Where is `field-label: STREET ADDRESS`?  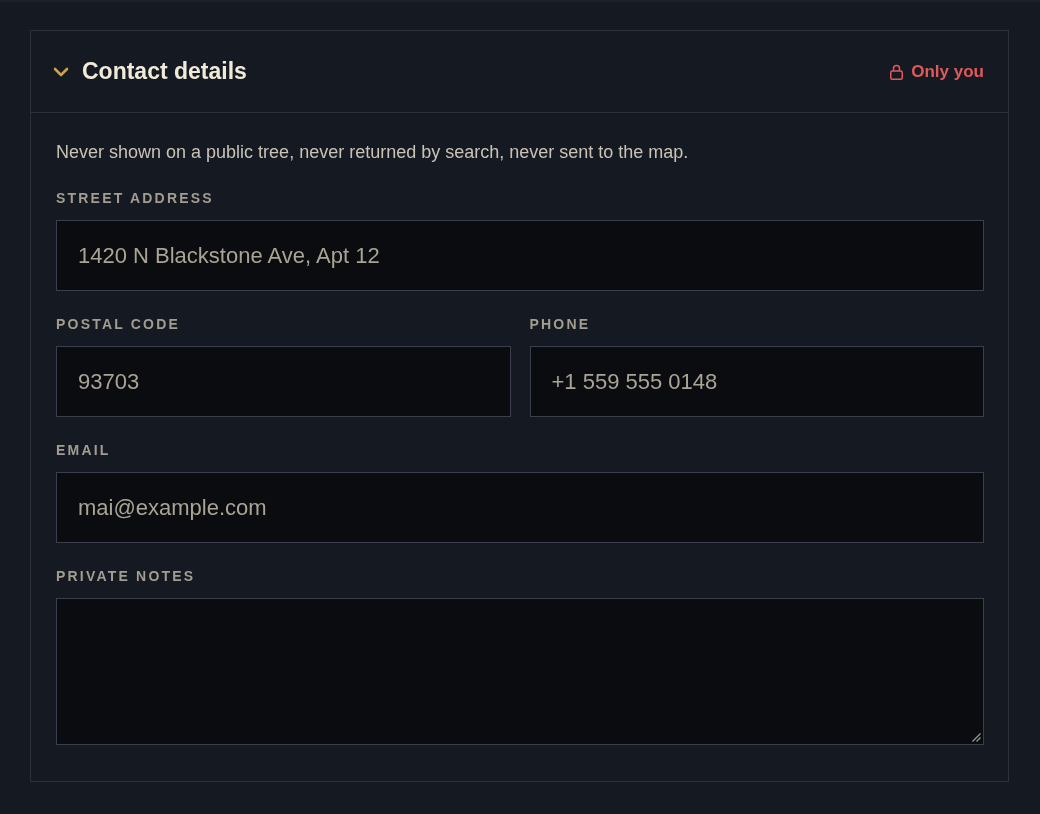 field-label: STREET ADDRESS is located at coordinates (135, 198).